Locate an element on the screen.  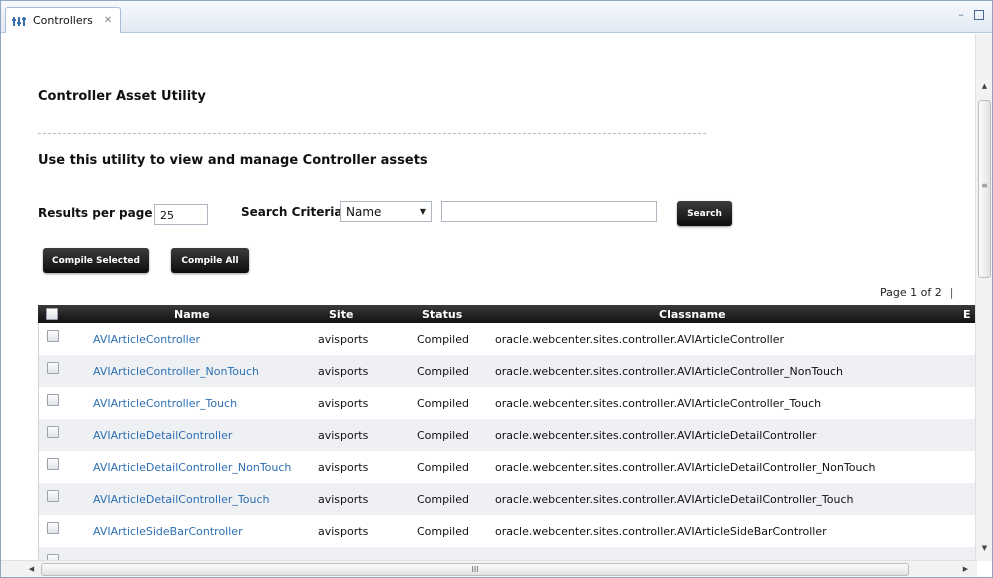
horizontal-scroll-thumb: III is located at coordinates (475, 569).